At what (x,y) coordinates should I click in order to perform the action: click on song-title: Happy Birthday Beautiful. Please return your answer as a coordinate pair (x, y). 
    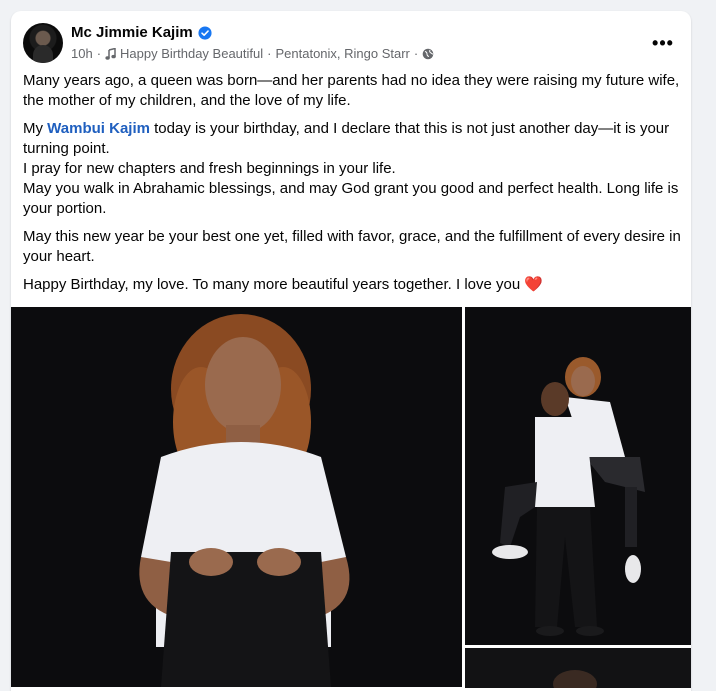
    Looking at the image, I should click on (191, 53).